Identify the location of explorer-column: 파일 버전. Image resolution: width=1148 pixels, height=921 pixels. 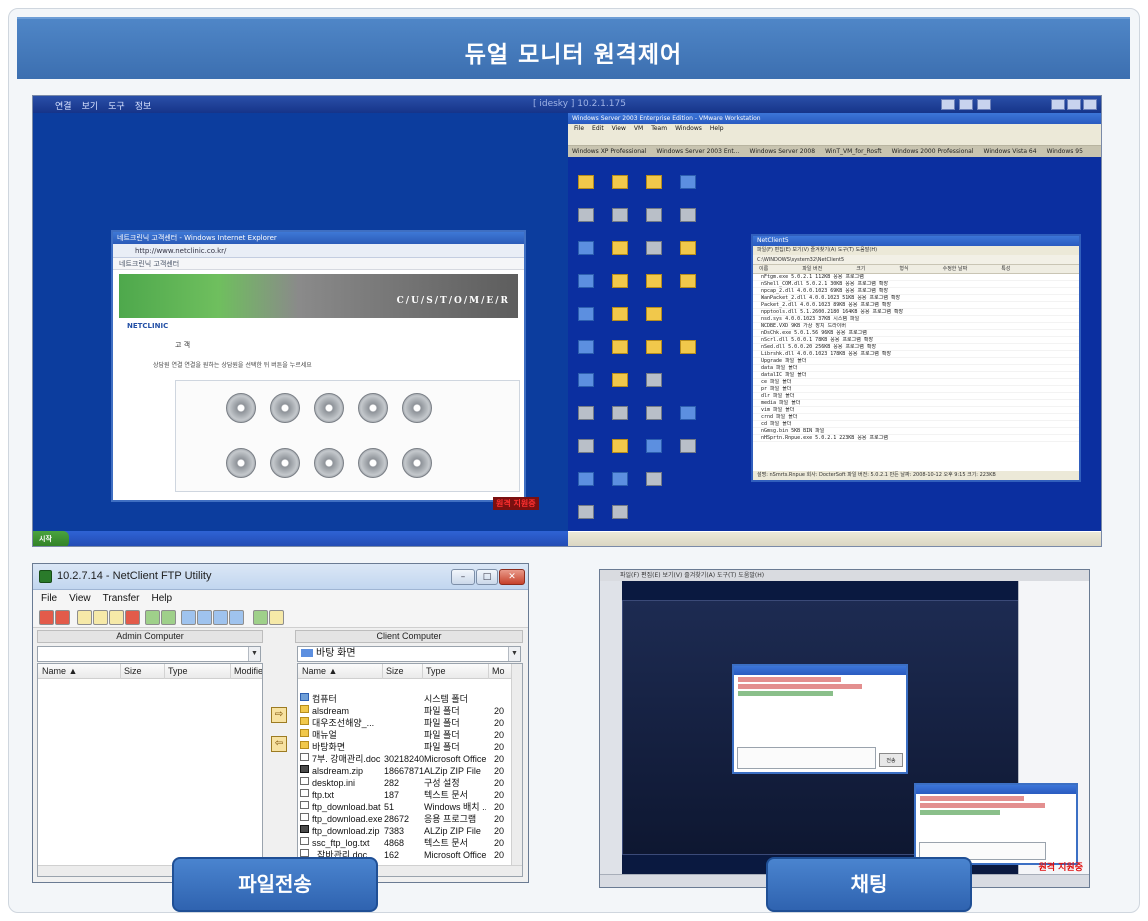
(812, 269).